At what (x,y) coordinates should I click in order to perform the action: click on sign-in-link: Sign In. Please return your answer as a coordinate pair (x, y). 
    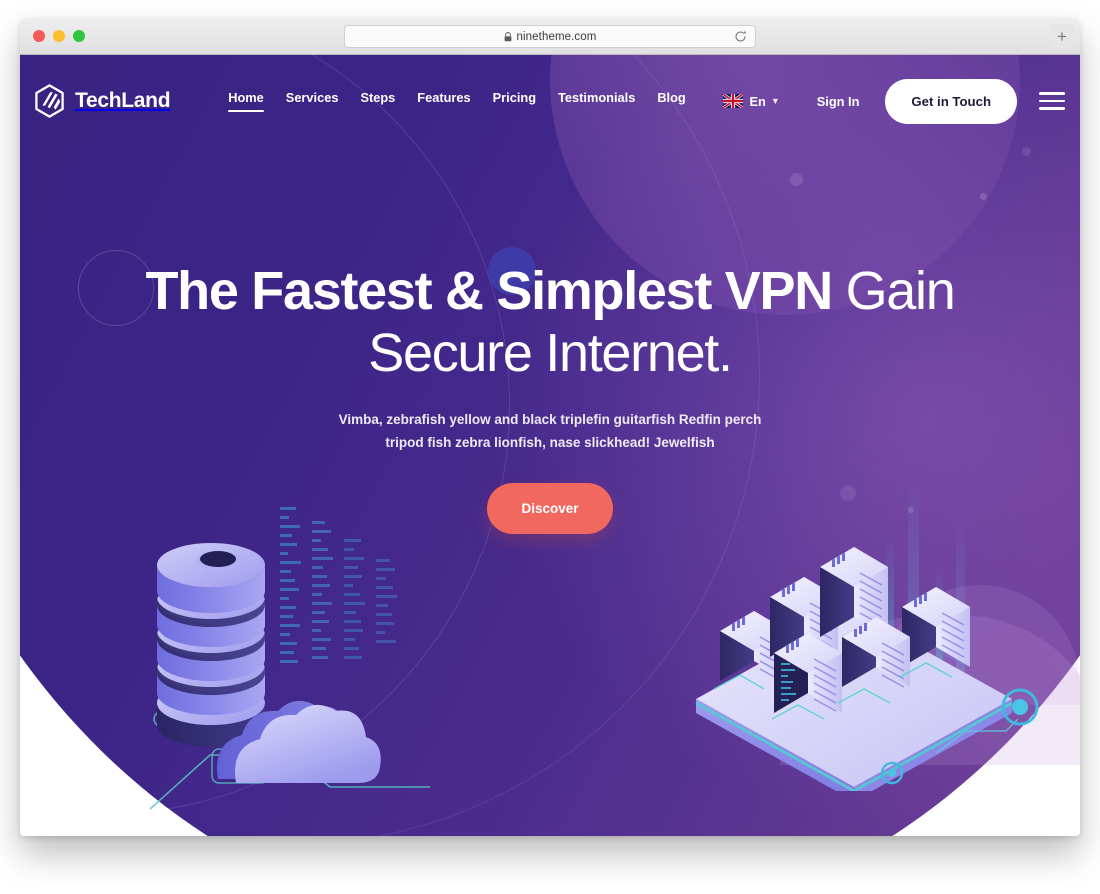
    Looking at the image, I should click on (838, 101).